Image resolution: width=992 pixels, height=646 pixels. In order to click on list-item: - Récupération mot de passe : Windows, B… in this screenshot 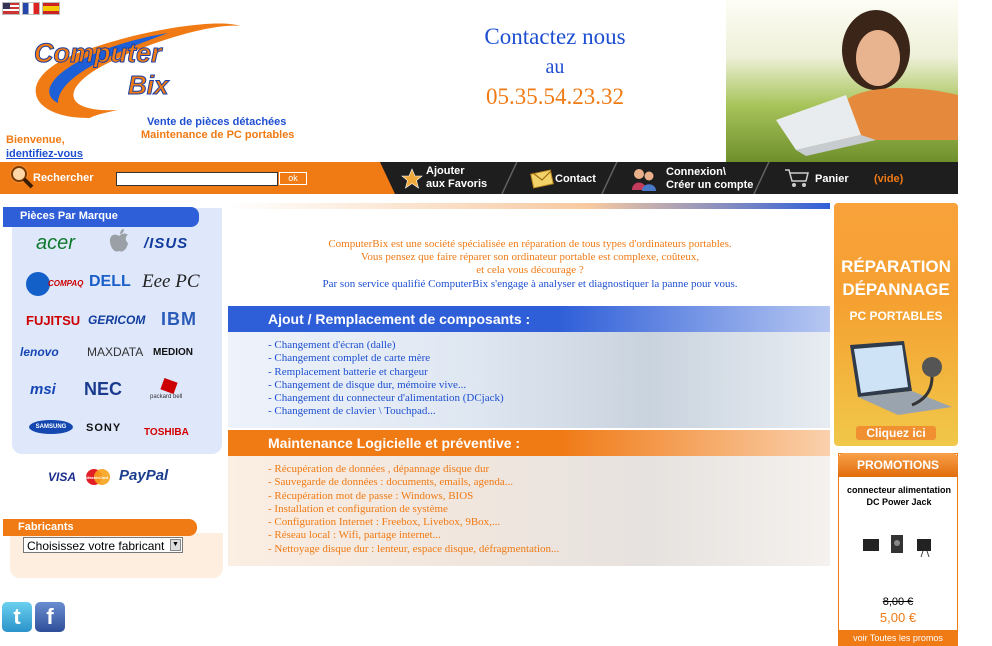, I will do `click(371, 495)`.